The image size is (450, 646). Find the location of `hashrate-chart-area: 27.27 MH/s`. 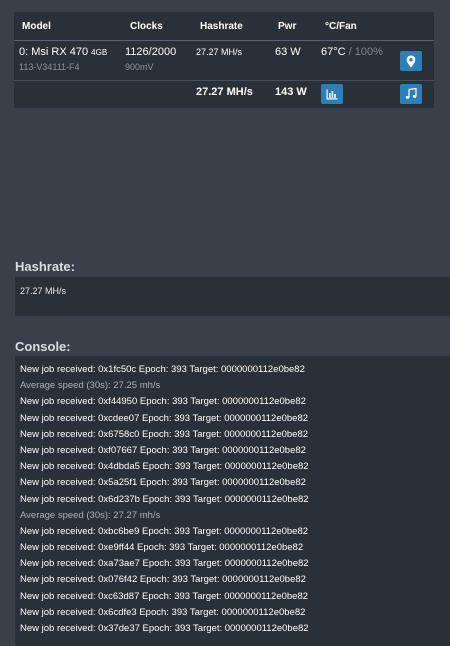

hashrate-chart-area: 27.27 MH/s is located at coordinates (232, 296).